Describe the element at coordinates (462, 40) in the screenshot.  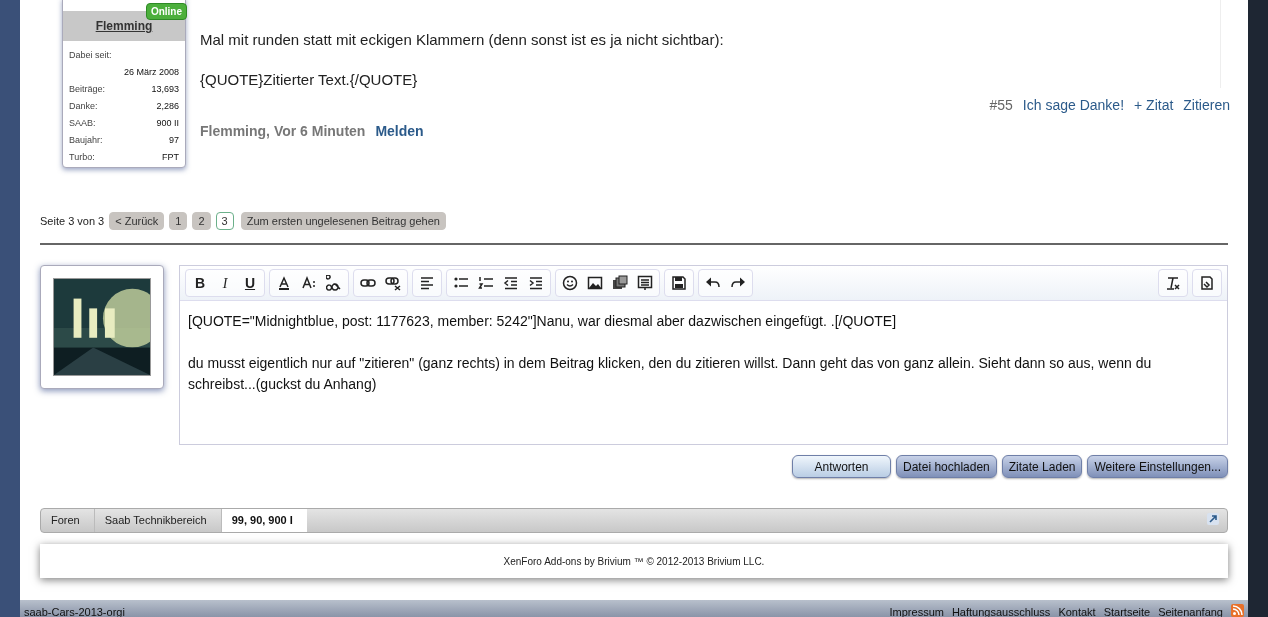
I see `post-text: Mal mit runden statt mit eckigen Klammern (denn sonst ist es ja nicht sichtbar):` at that location.